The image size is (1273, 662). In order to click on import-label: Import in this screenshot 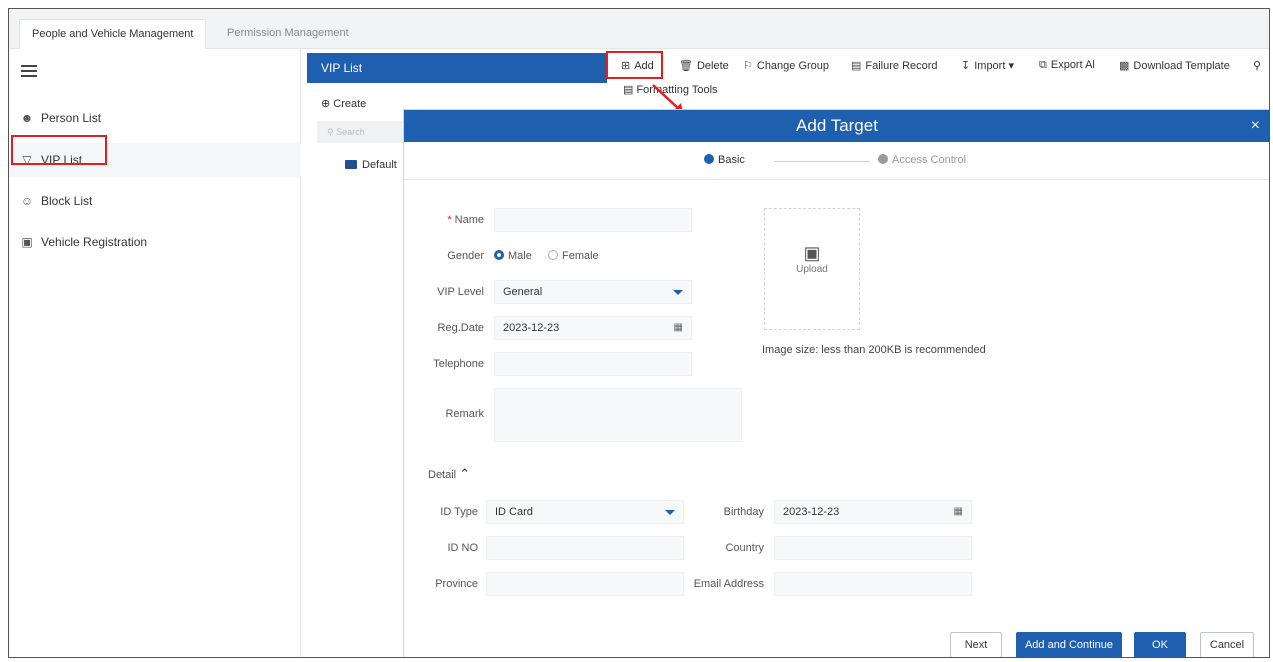, I will do `click(990, 66)`.